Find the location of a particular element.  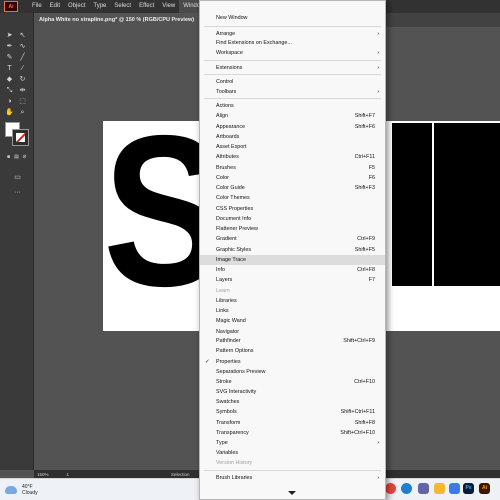

menu-item-shortcut: F7 is located at coordinates (371, 280).